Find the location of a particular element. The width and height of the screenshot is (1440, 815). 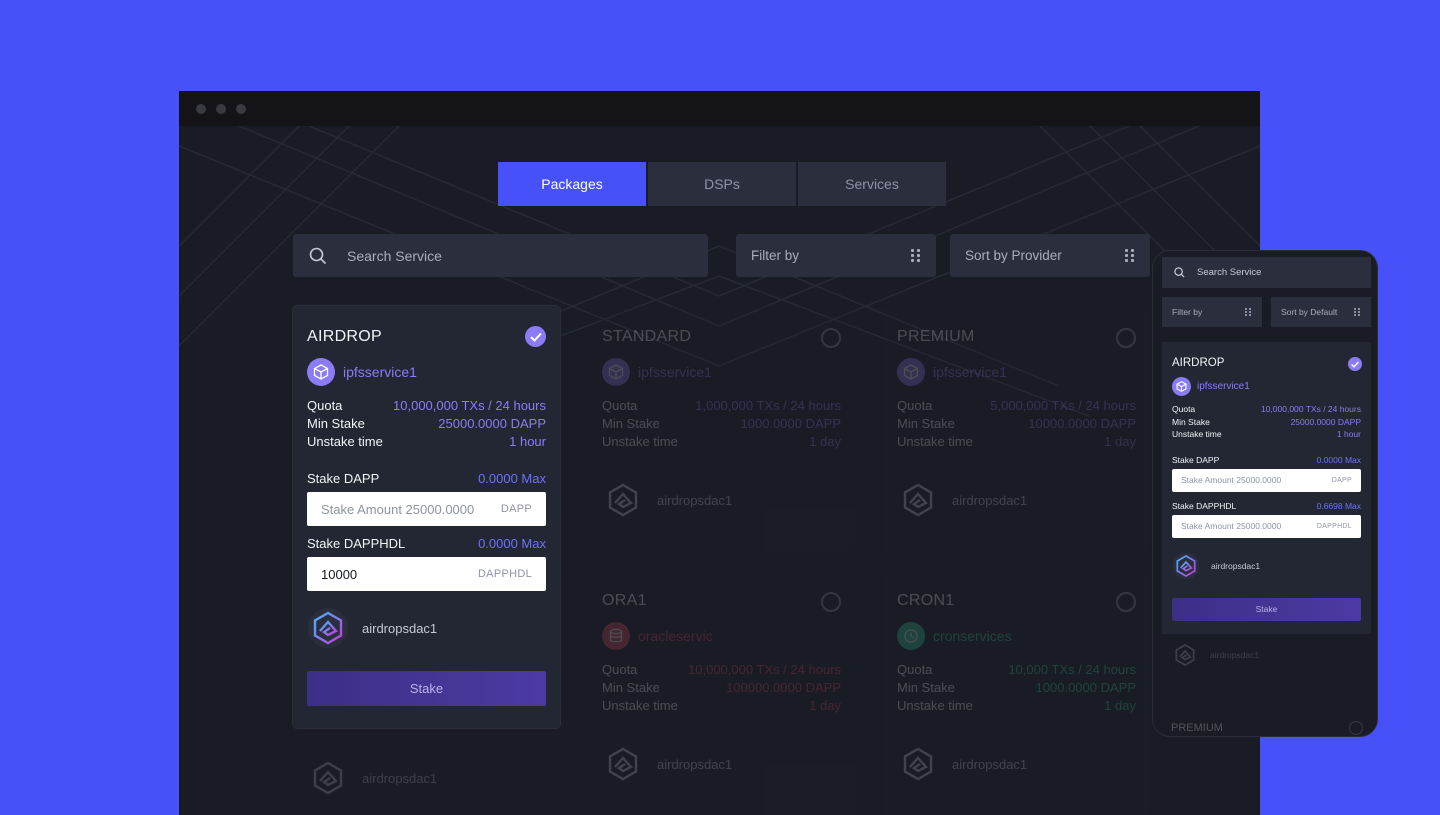

mobile-package-card-premium: PREMIUM is located at coordinates (1267, 728).